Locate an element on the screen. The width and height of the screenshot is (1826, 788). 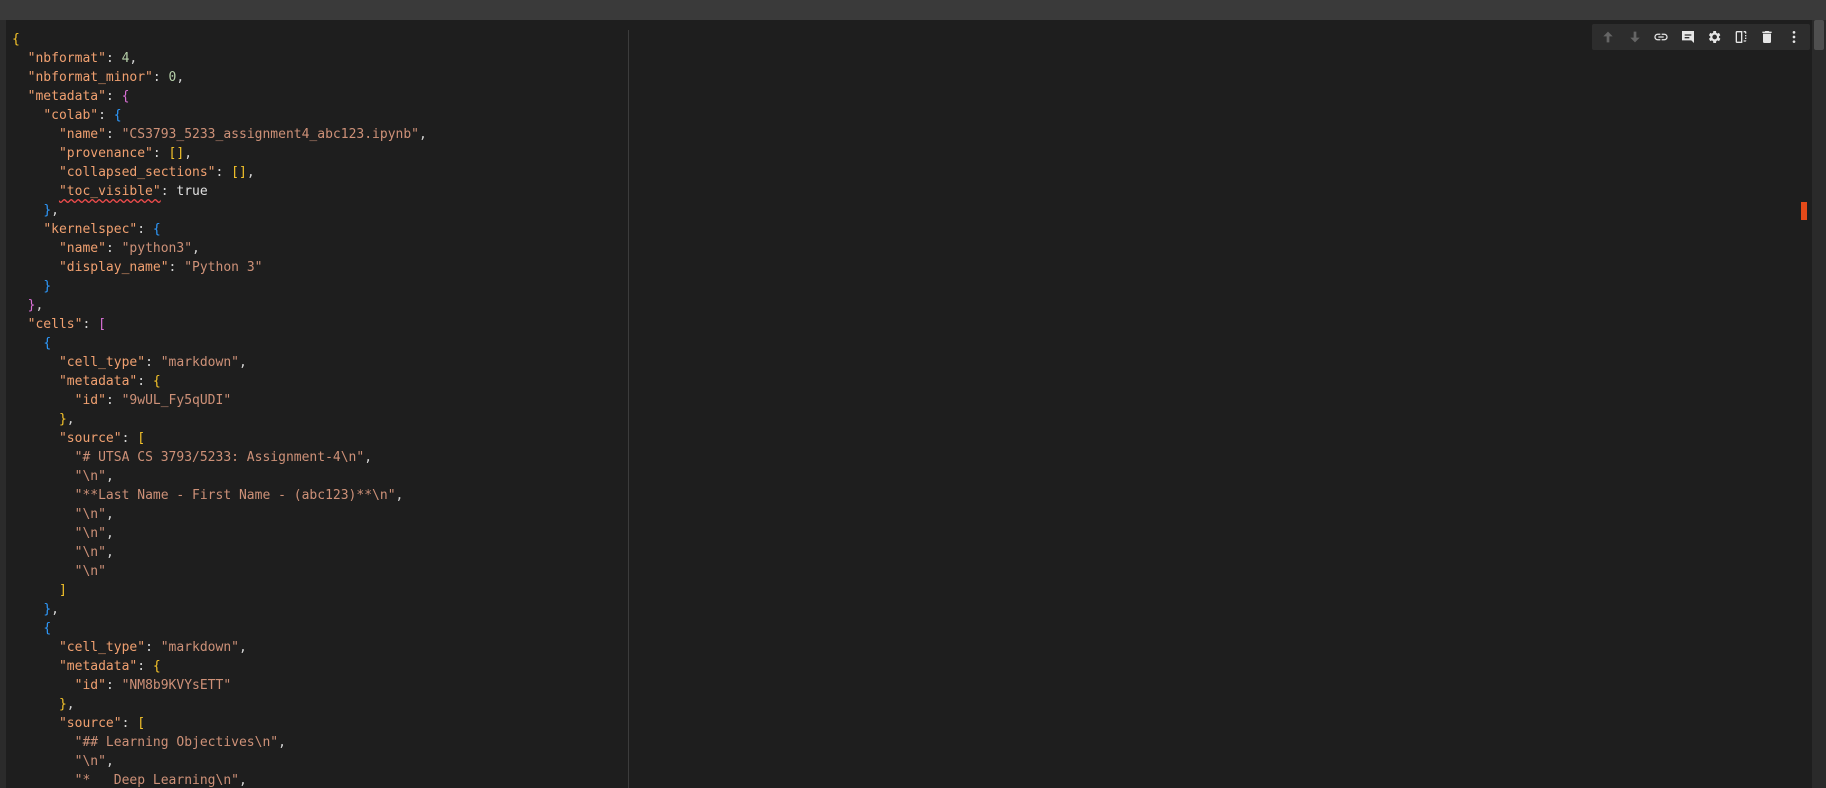
code-line: "id": "NM8b9KVYsETT" is located at coordinates (219, 685).